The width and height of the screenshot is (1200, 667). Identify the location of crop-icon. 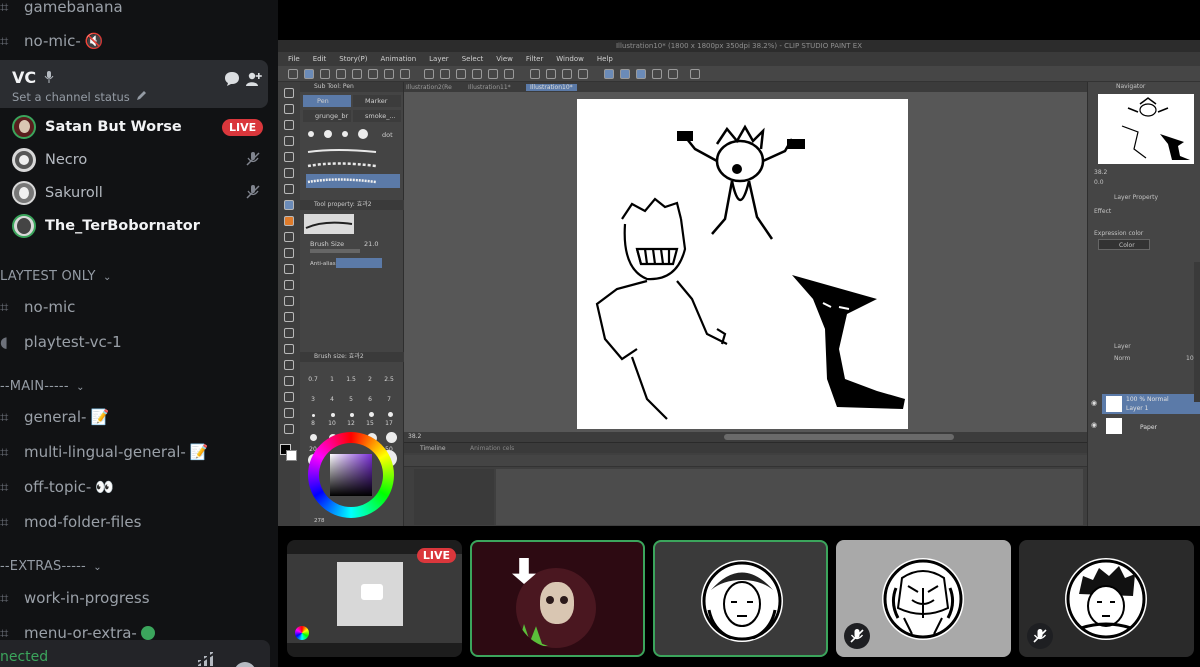
(567, 74).